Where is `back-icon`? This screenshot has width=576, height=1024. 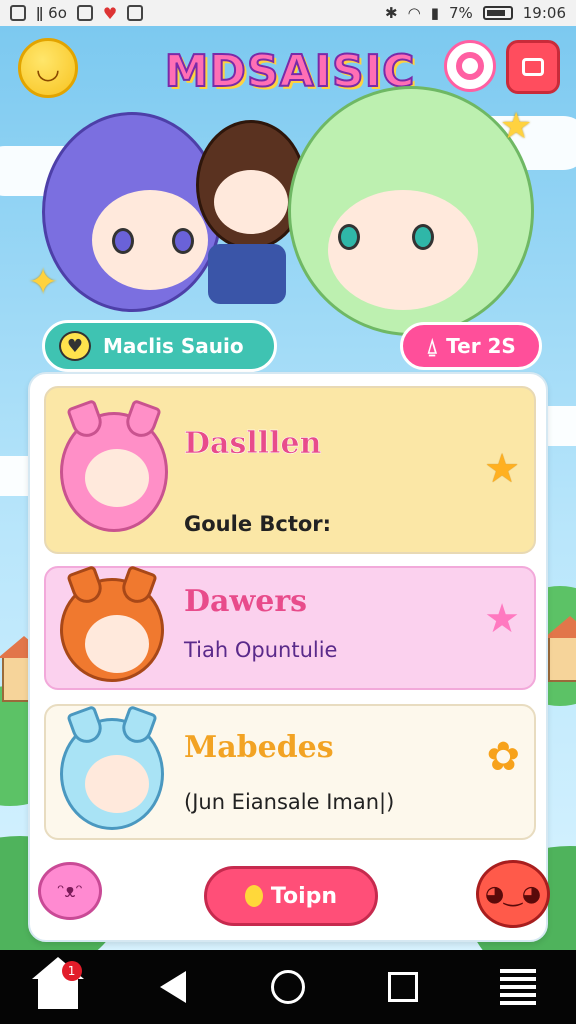
back-icon is located at coordinates (172, 987).